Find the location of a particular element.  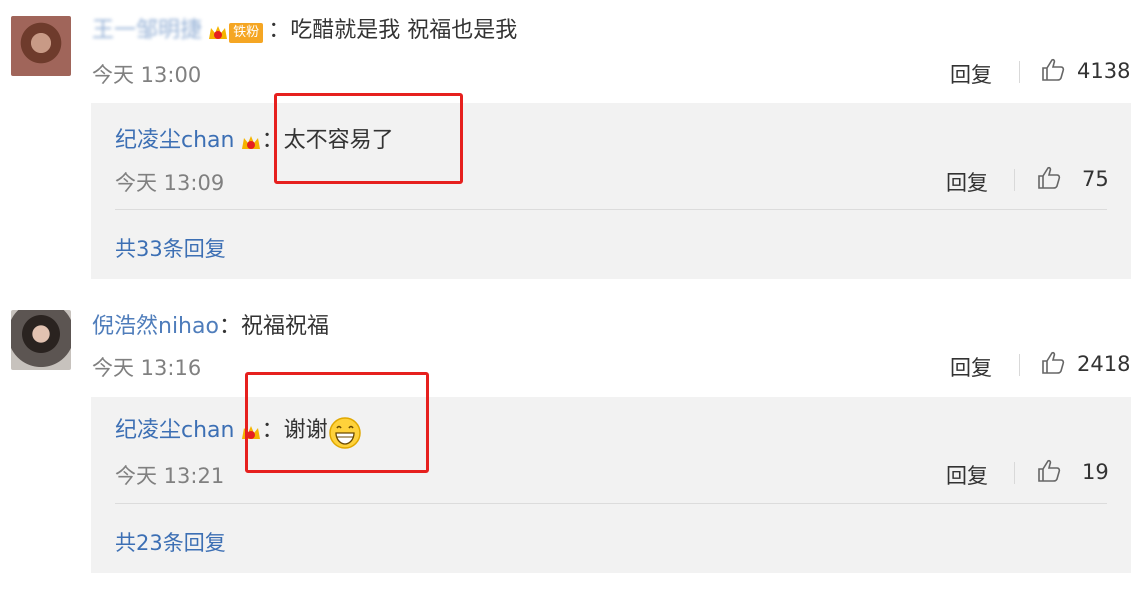

comment-time: 今天 13:16 is located at coordinates (147, 368).